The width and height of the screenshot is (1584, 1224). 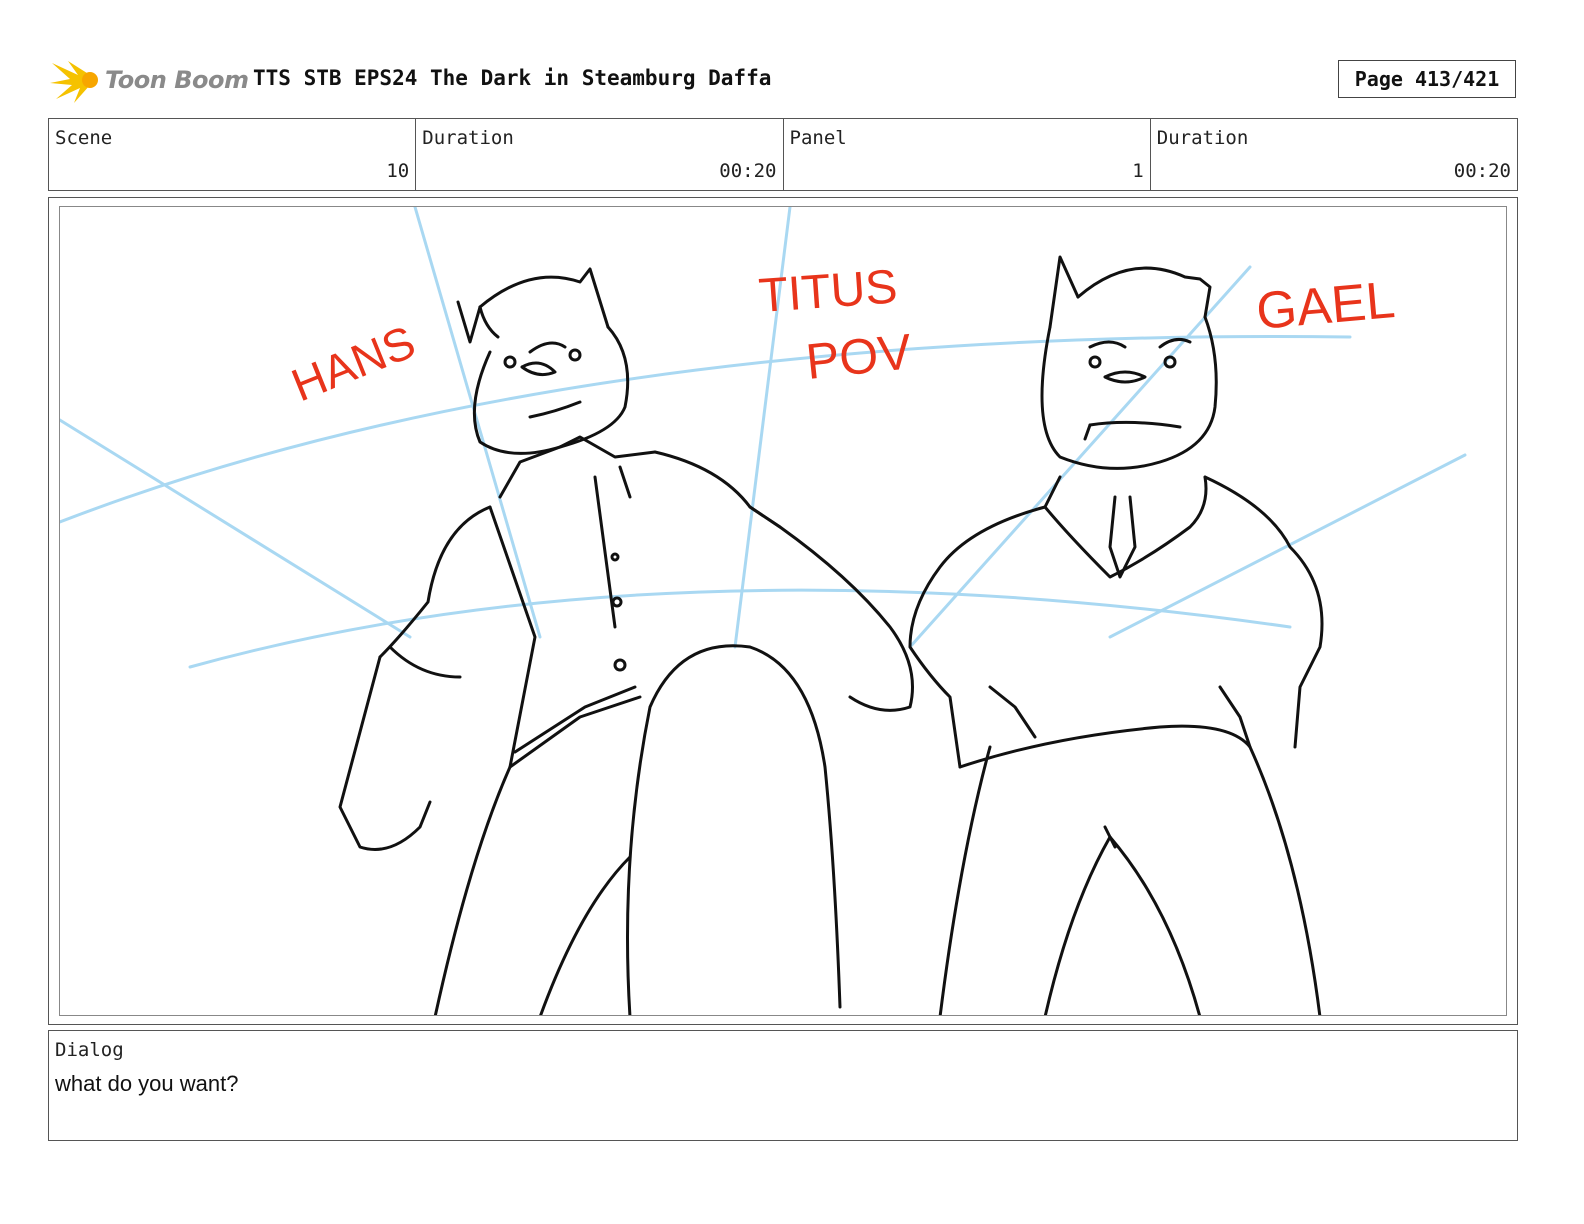 What do you see at coordinates (1334, 154) in the screenshot?
I see `panel-duration-cell: Duration 00:20` at bounding box center [1334, 154].